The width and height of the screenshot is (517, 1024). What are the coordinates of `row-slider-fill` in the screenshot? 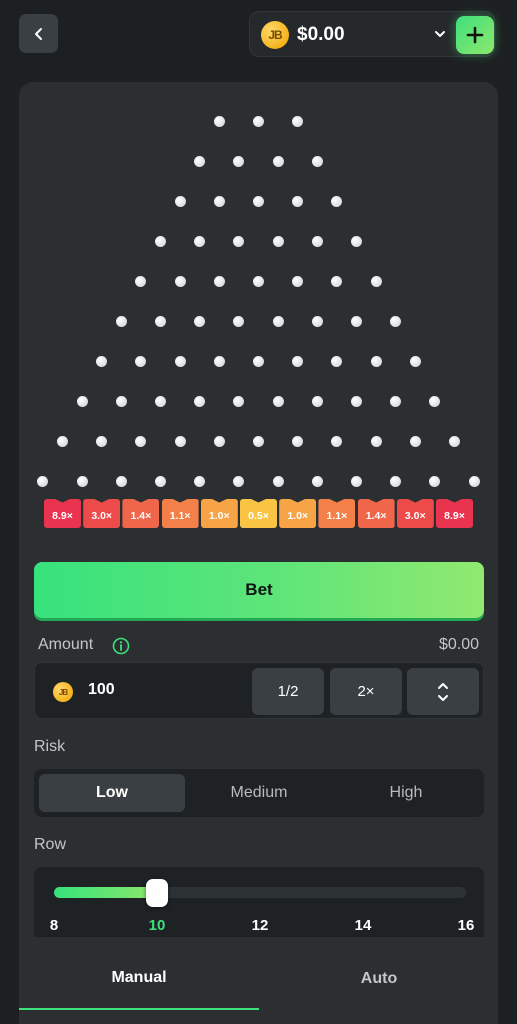 It's located at (106, 892).